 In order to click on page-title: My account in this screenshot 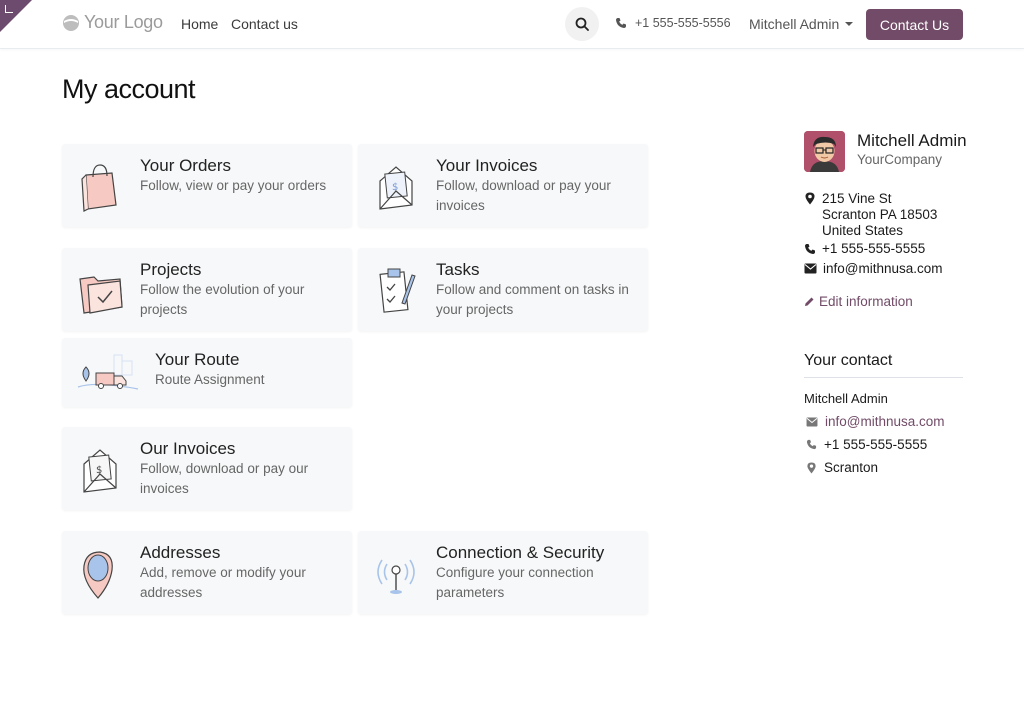, I will do `click(129, 89)`.